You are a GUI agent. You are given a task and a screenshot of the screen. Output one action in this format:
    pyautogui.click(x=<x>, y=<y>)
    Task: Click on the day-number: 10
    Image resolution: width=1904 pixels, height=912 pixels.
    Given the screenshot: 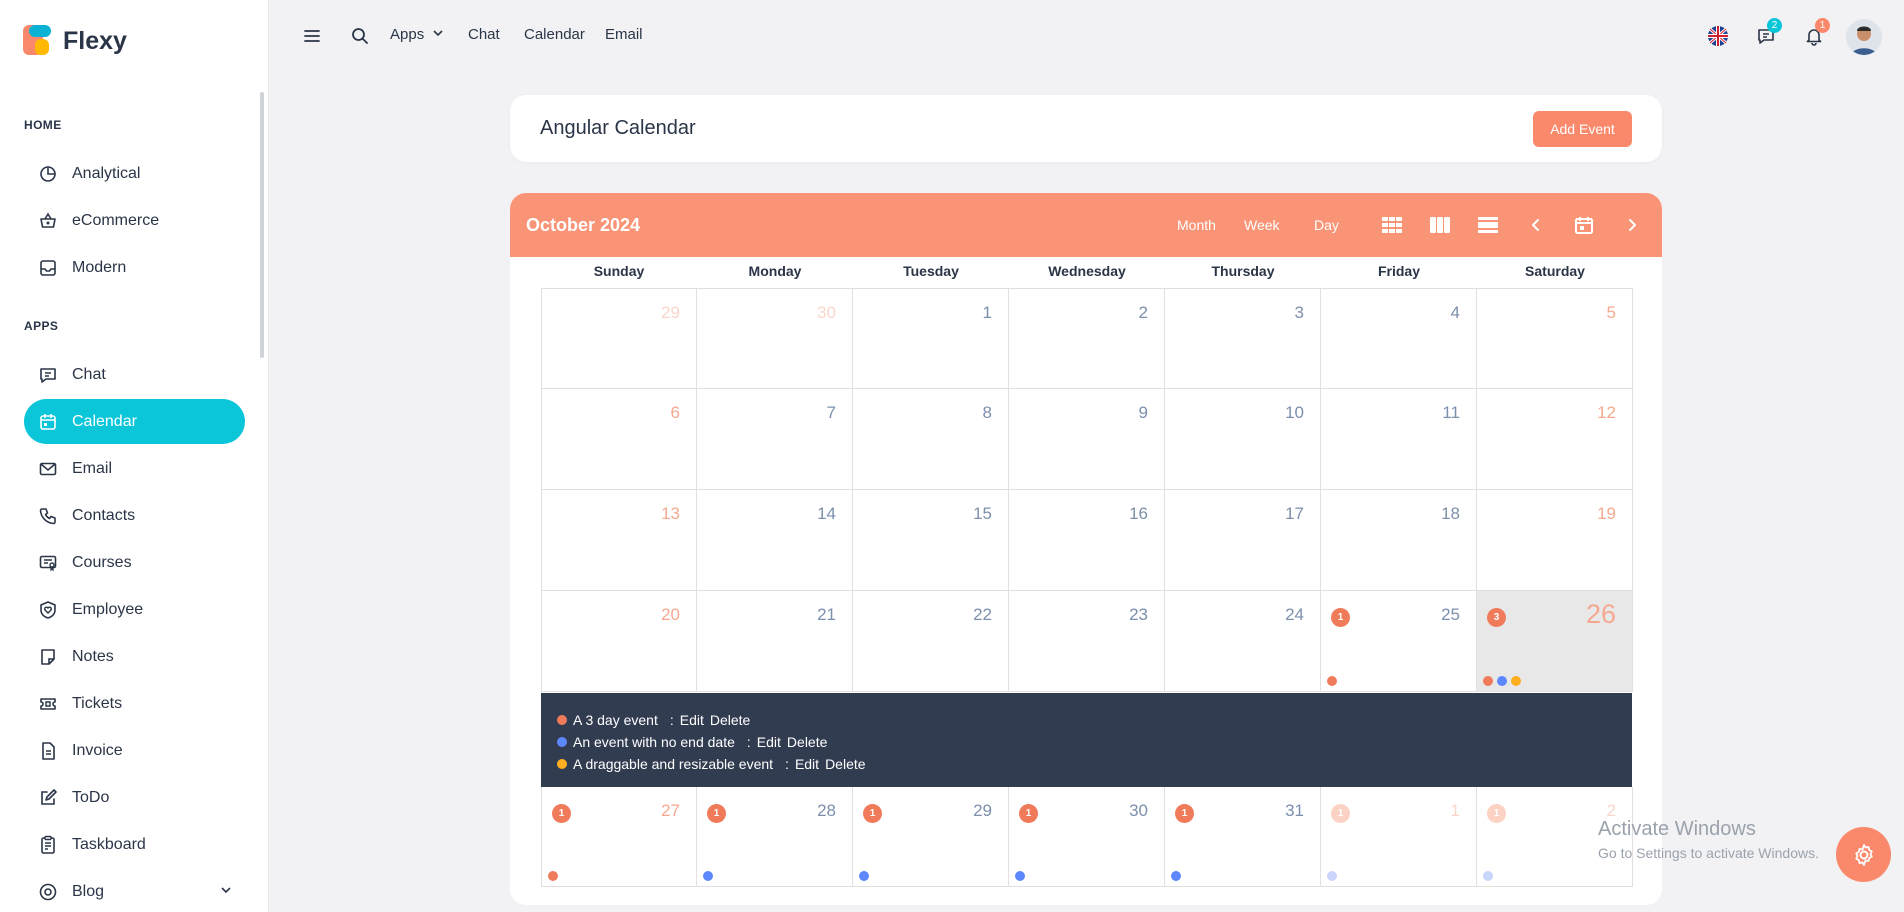 What is the action you would take?
    pyautogui.click(x=1294, y=412)
    